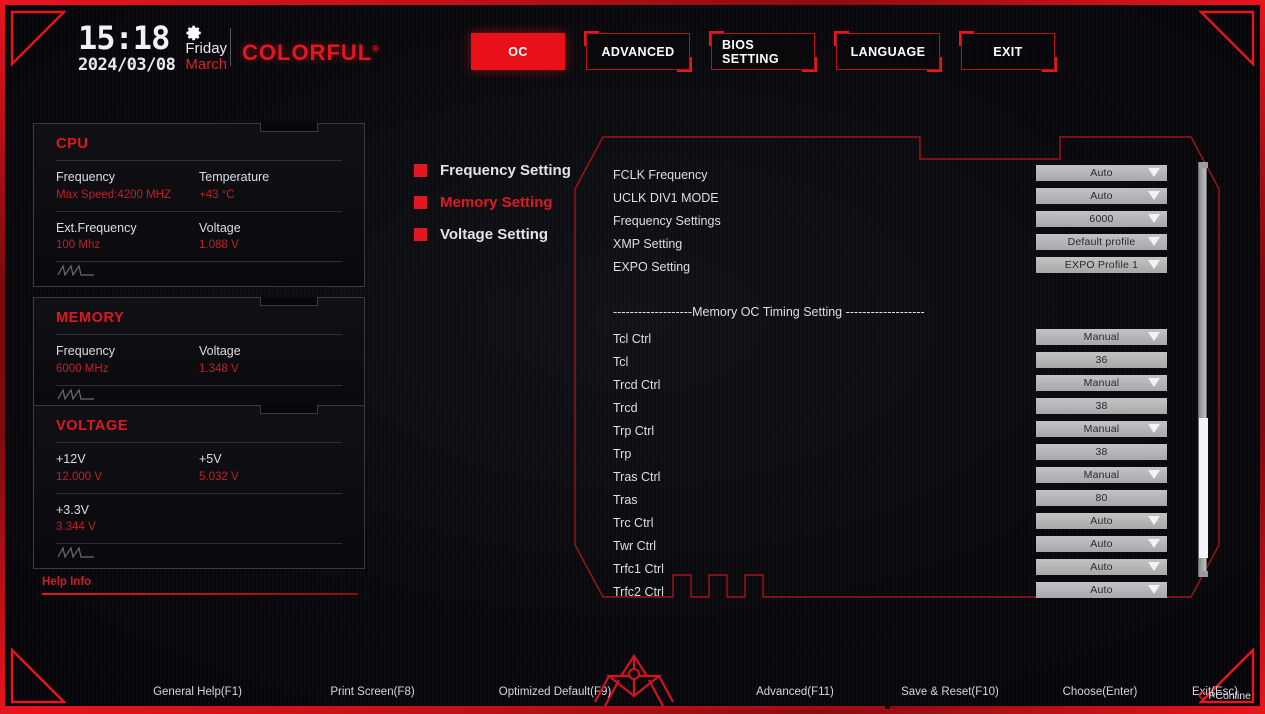 The image size is (1265, 714). What do you see at coordinates (905, 545) in the screenshot?
I see `setting-row-twr-ctrl: Twr Ctrl Auto` at bounding box center [905, 545].